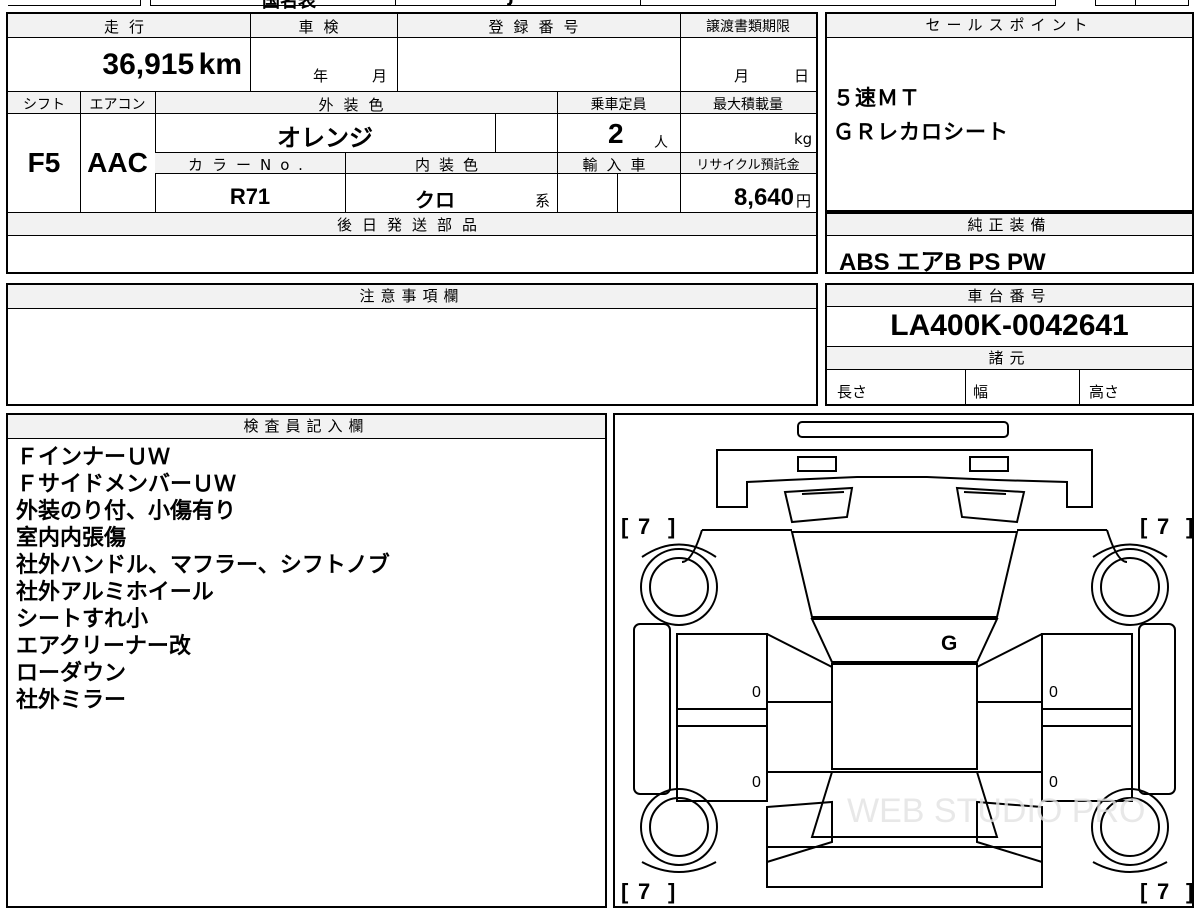 The image size is (1200, 908). Describe the element at coordinates (115, 591) in the screenshot. I see `inspector-line-6: 社外アルミホイール` at that location.